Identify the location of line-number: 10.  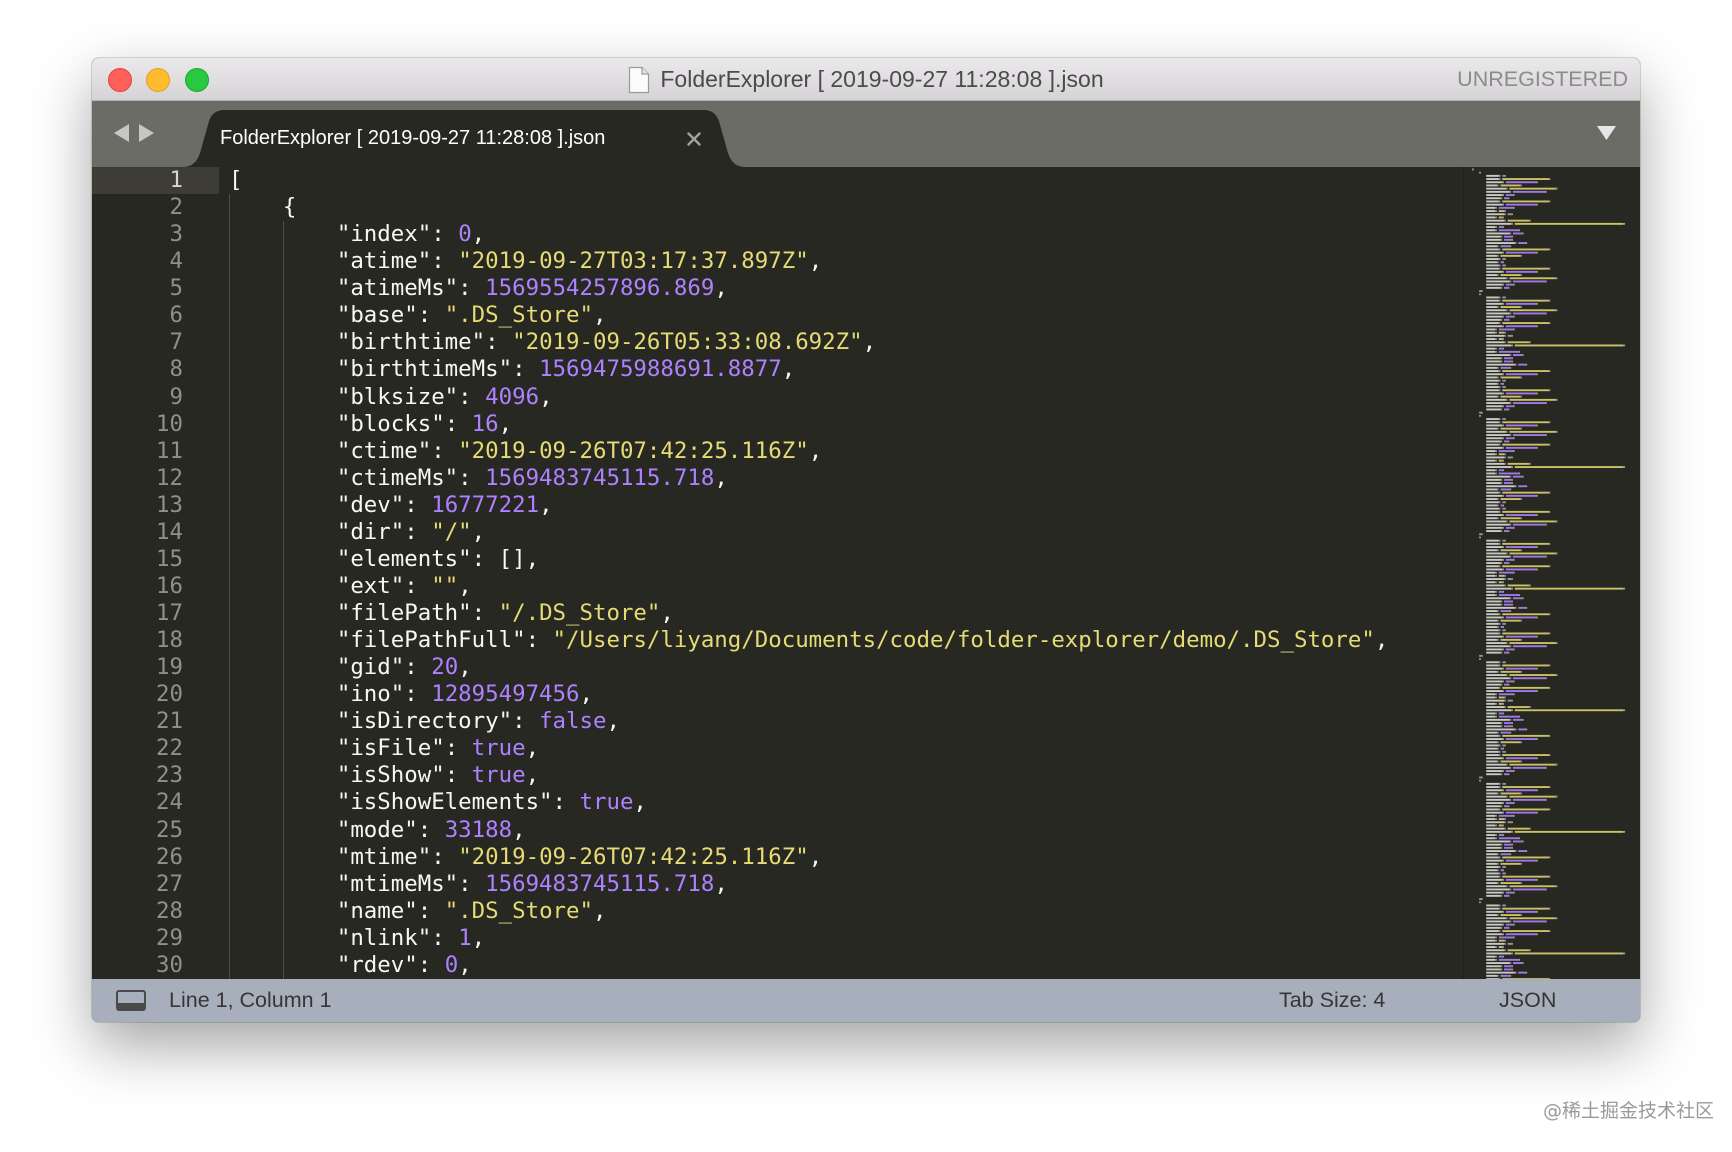
(155, 424).